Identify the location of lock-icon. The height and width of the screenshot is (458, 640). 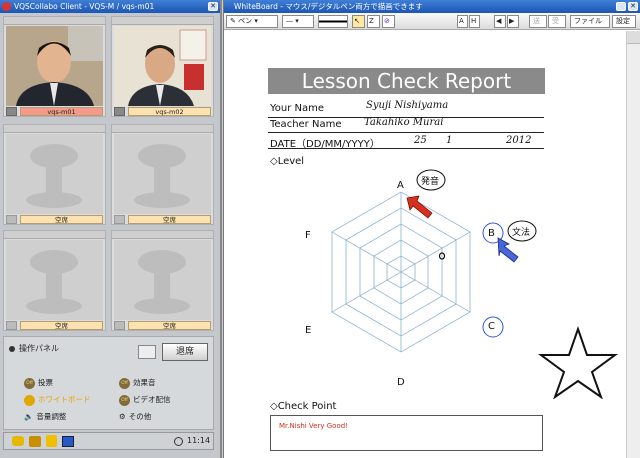
(51, 441).